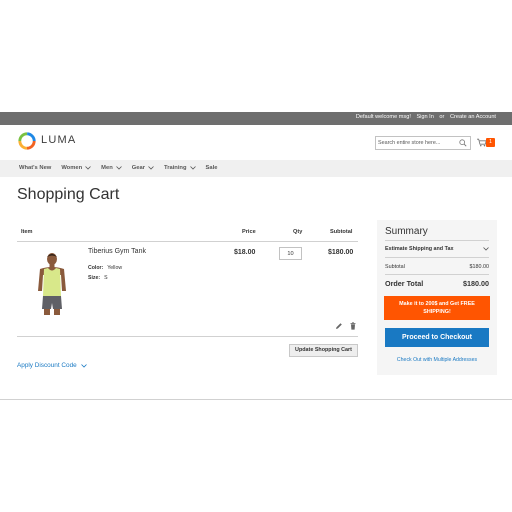 The width and height of the screenshot is (512, 512). I want to click on footer-divider, so click(256, 399).